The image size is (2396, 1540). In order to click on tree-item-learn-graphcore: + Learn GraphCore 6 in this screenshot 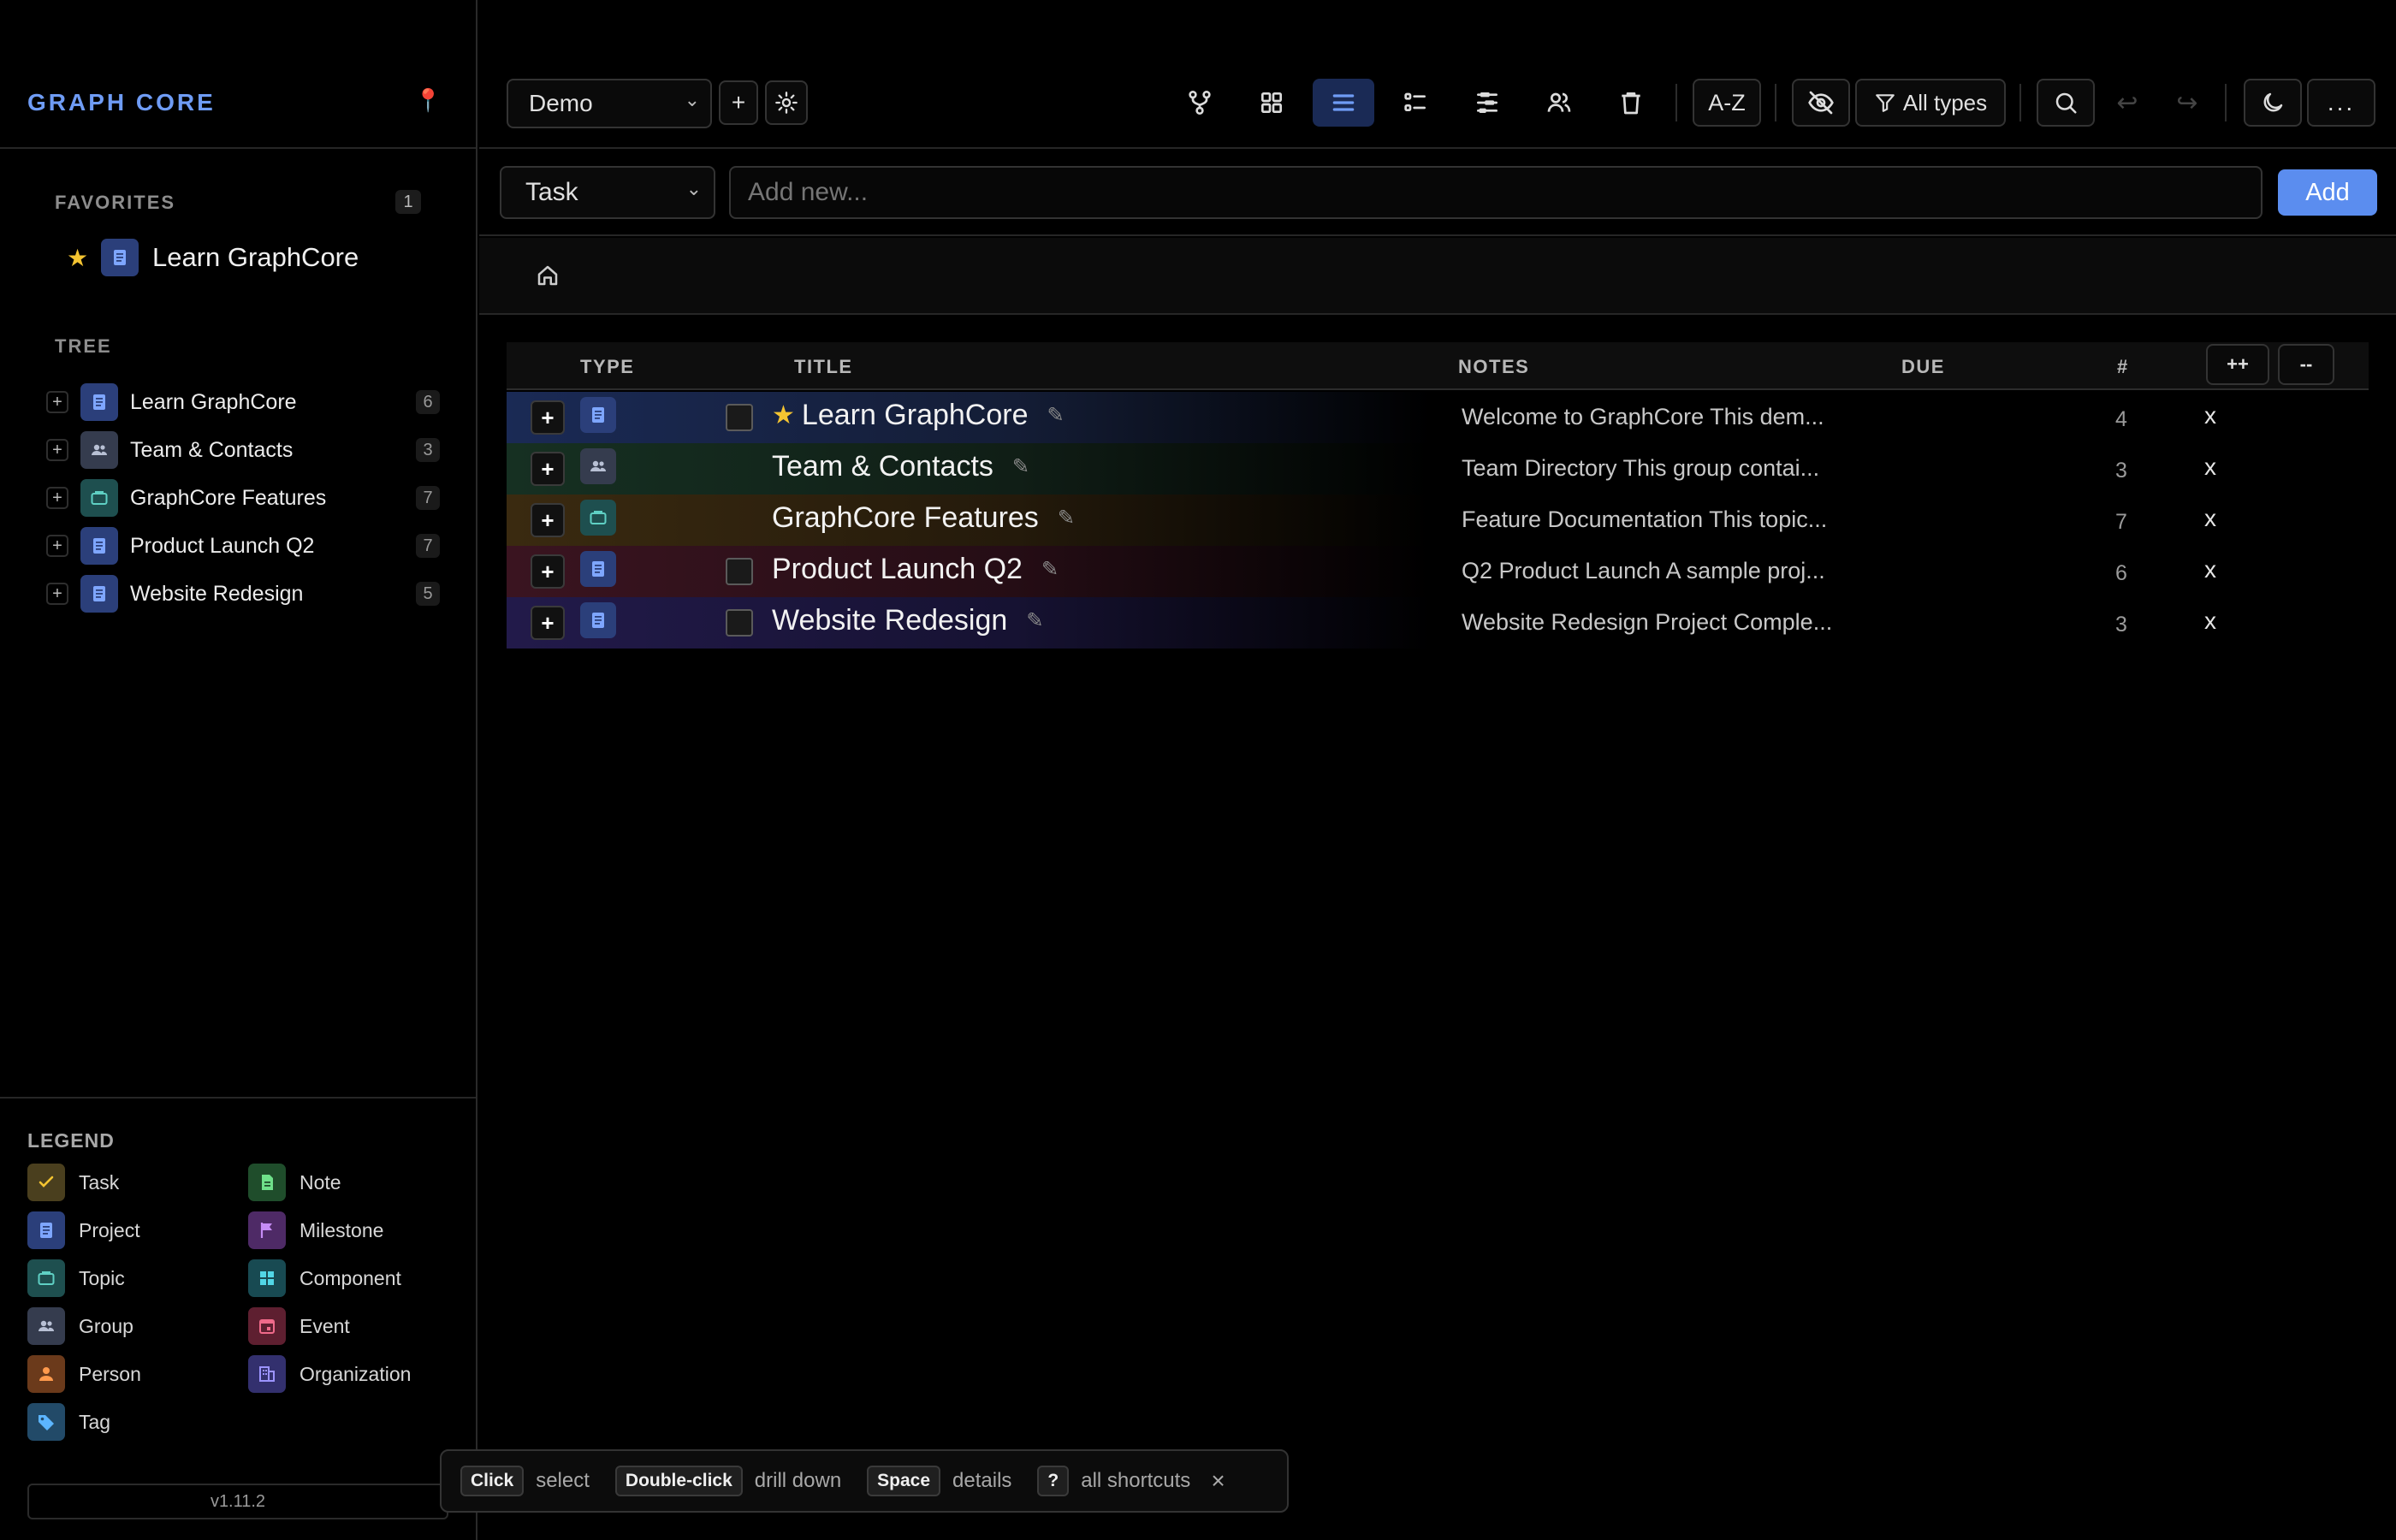, I will do `click(243, 402)`.